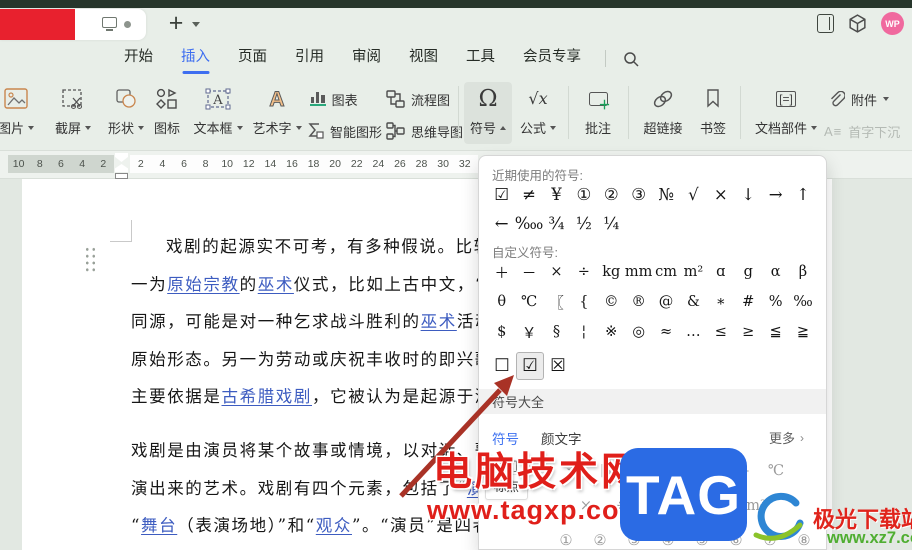 This screenshot has width=912, height=550. Describe the element at coordinates (505, 438) in the screenshot. I see `tab-symbols: 符号` at that location.